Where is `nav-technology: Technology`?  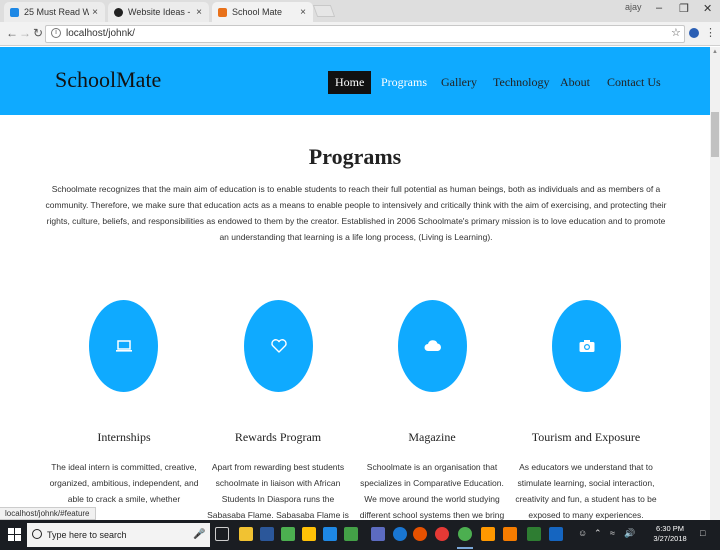 nav-technology: Technology is located at coordinates (521, 82).